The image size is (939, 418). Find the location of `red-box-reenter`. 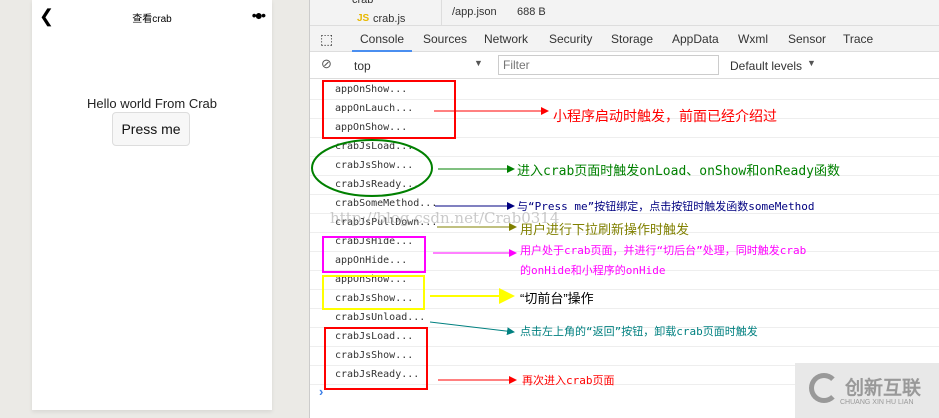

red-box-reenter is located at coordinates (376, 358).